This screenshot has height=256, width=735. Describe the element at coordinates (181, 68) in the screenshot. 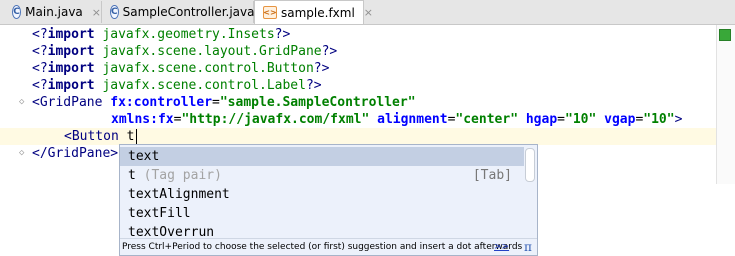

I see `code-line: <?import javafx.scene.control.Button?>` at that location.